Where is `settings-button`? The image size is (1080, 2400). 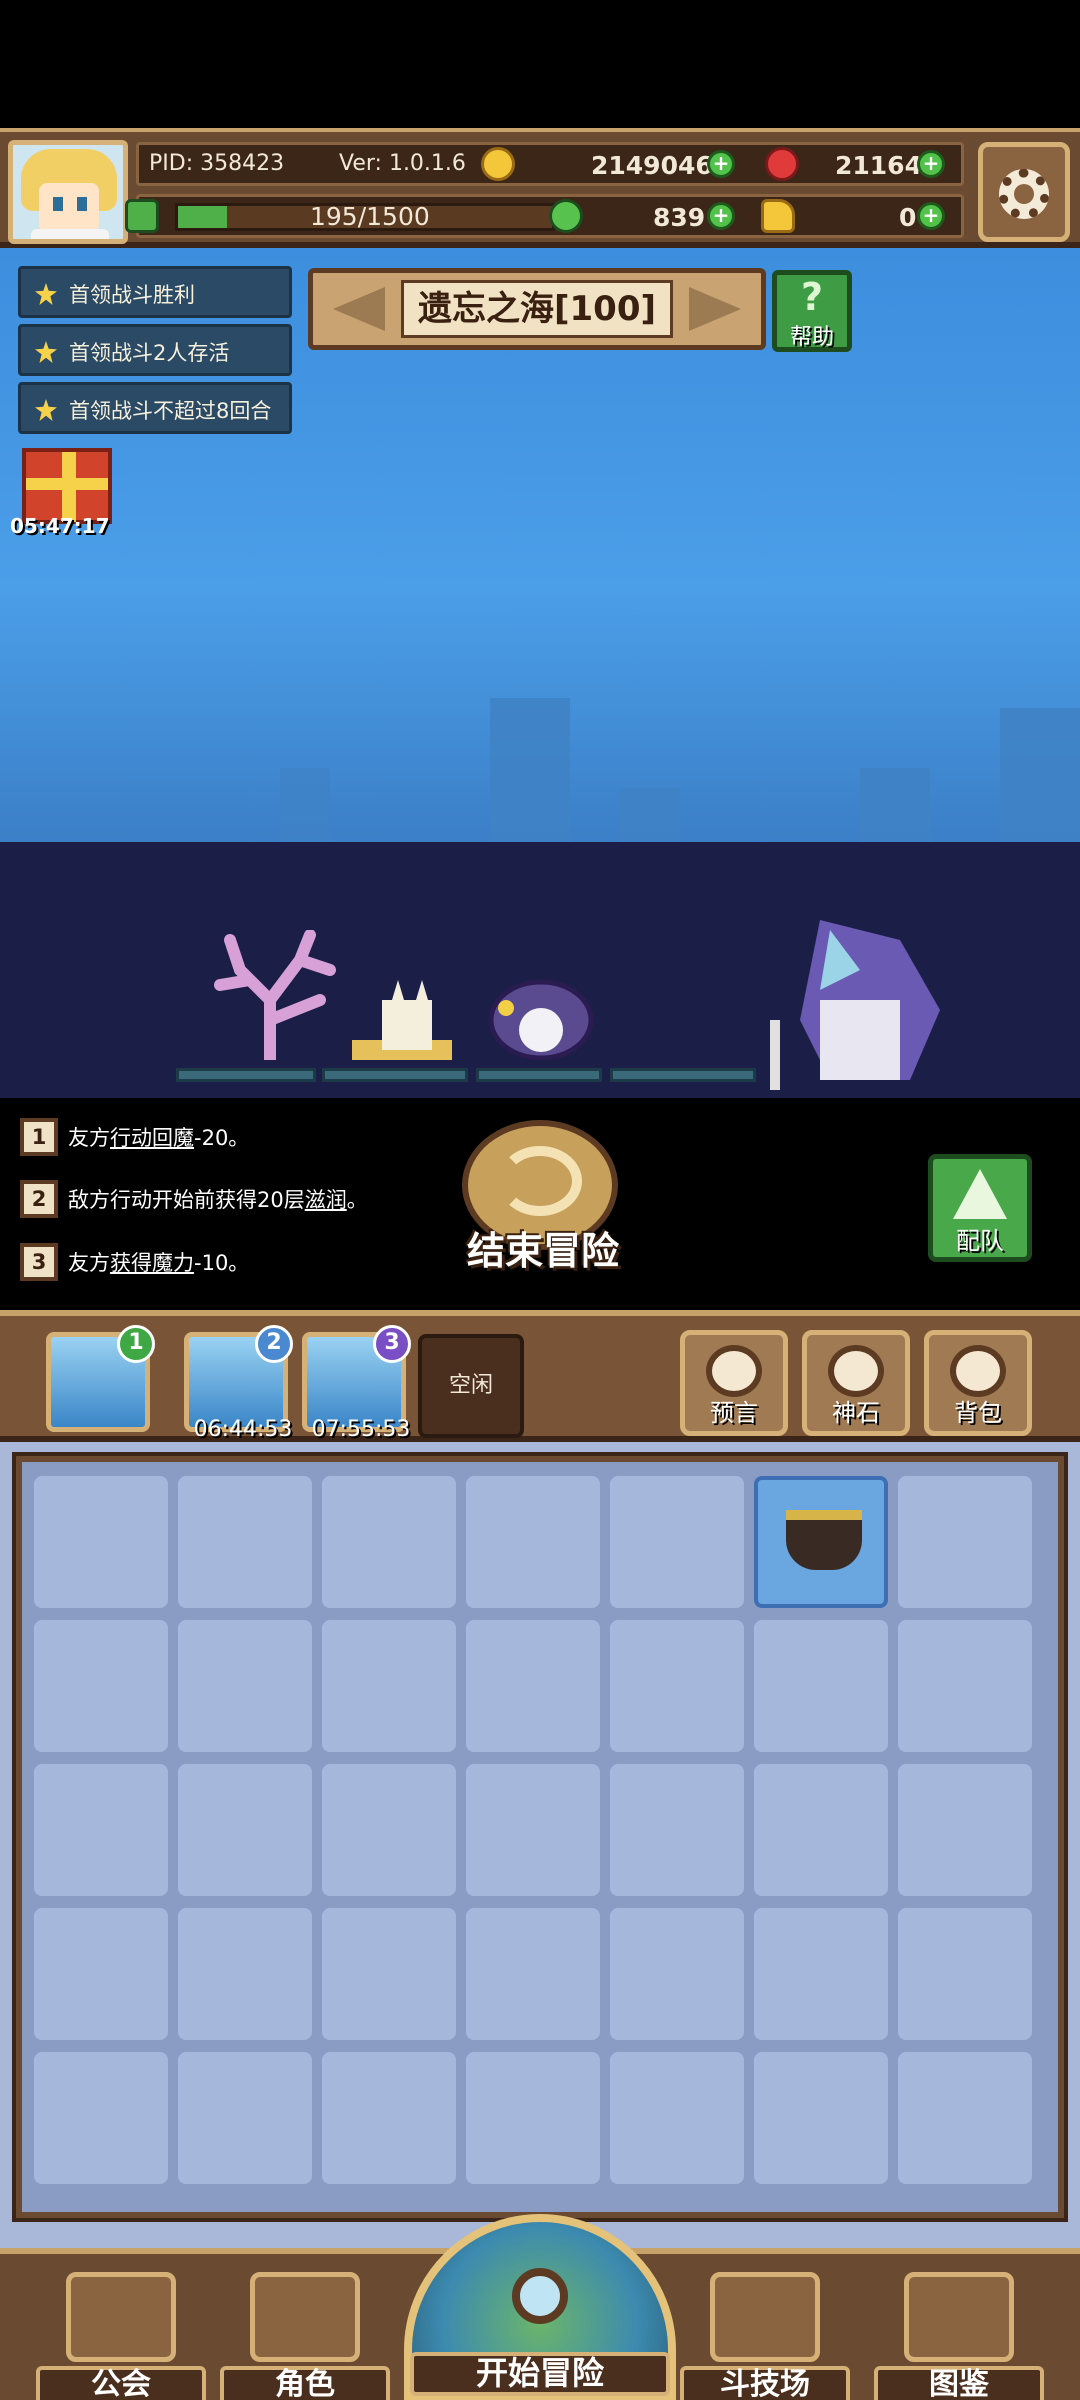 settings-button is located at coordinates (1024, 192).